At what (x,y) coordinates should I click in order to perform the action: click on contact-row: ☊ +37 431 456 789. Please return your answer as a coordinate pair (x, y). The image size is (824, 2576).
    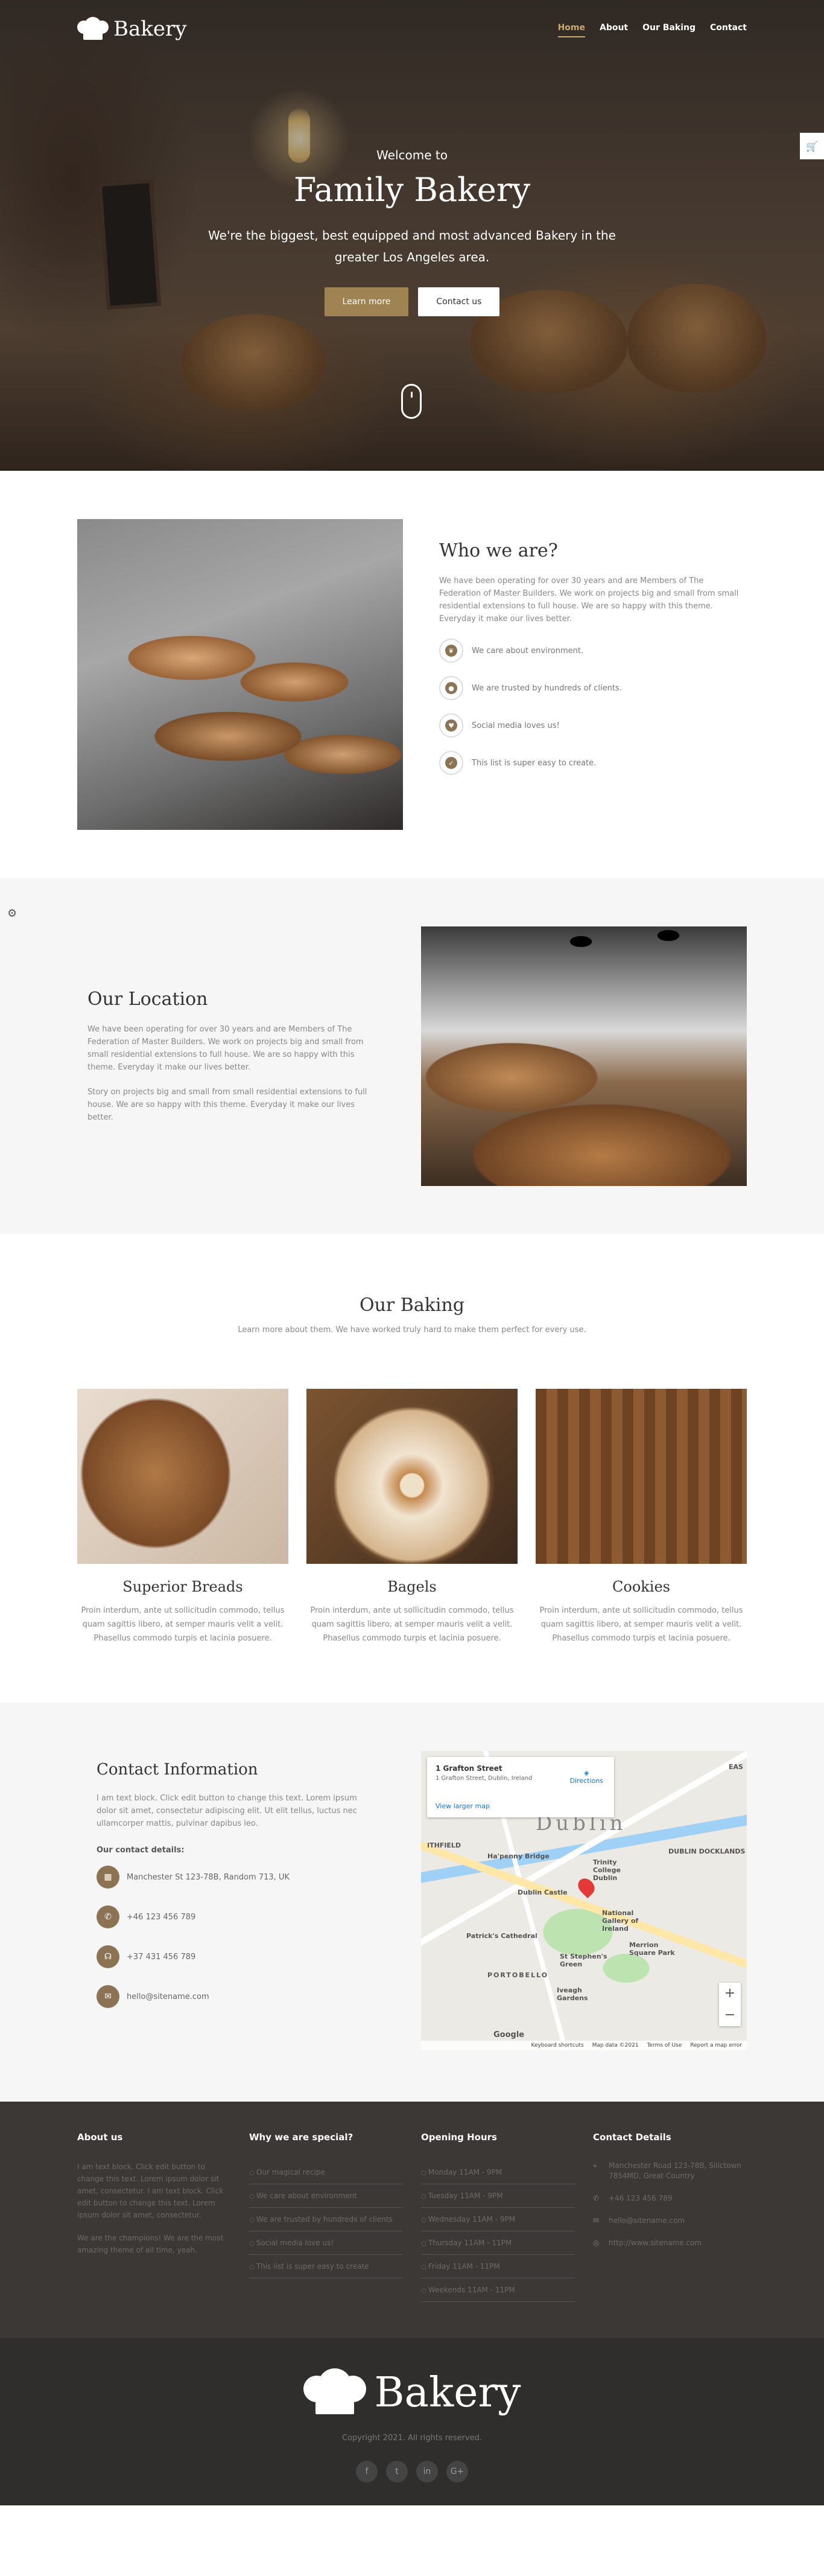
    Looking at the image, I should click on (235, 1956).